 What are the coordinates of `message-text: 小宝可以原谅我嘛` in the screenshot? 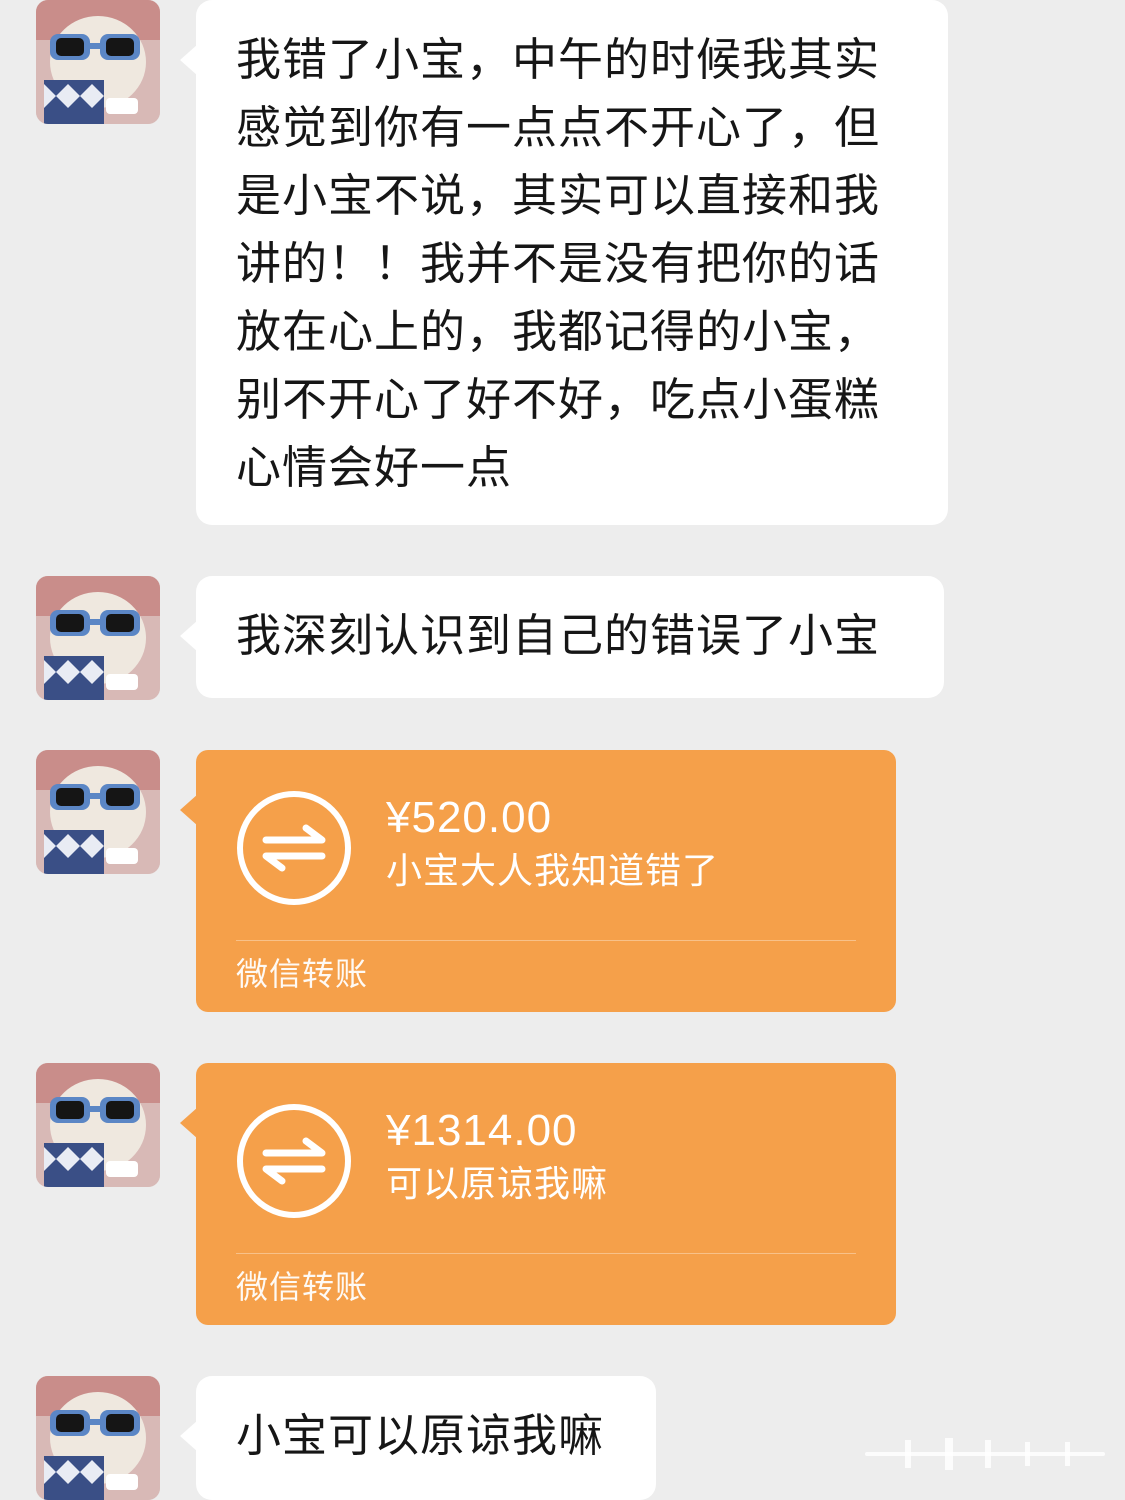 It's located at (420, 1435).